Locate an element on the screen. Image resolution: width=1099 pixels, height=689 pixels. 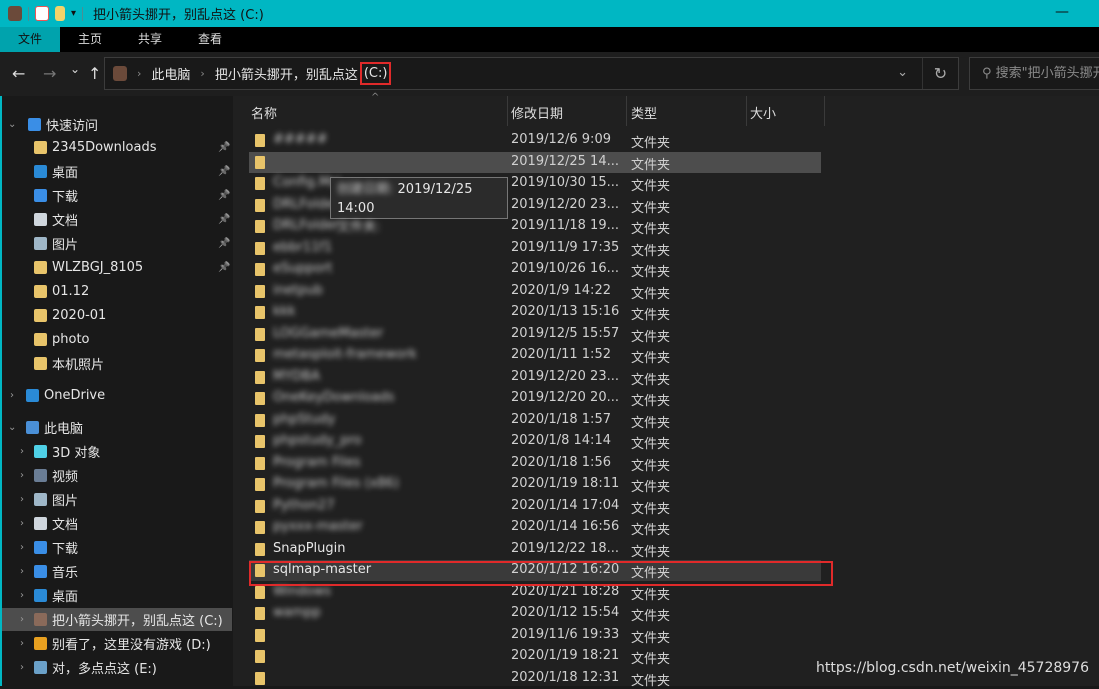
file-row: ebbr11f1 2019/11/9 17:35 文件夹 is located at coordinates (535, 248).